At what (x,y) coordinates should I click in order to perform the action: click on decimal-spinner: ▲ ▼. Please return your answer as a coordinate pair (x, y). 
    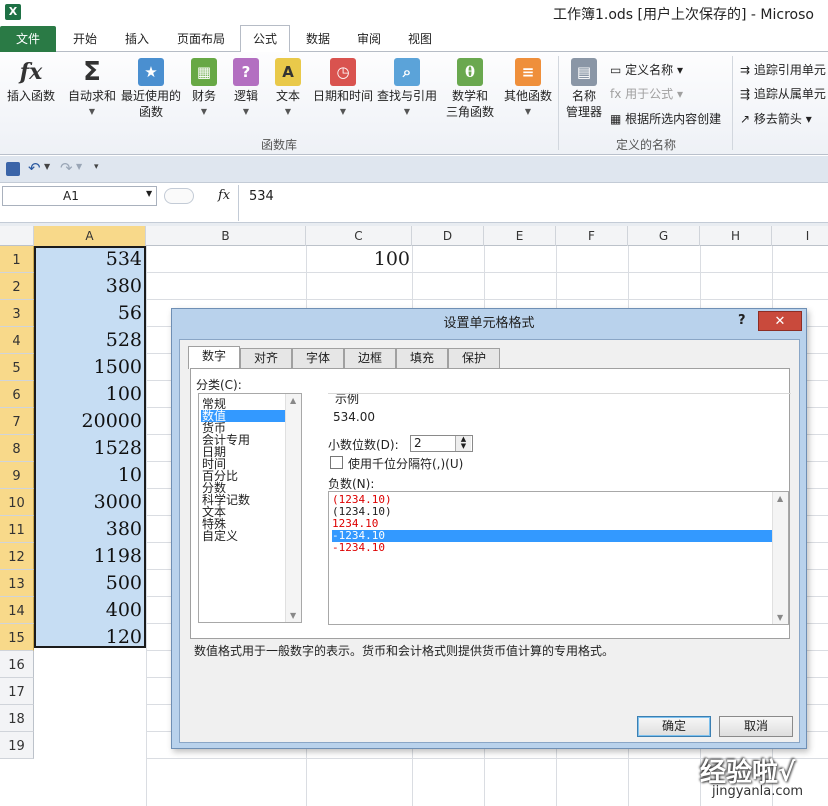
    Looking at the image, I should click on (463, 443).